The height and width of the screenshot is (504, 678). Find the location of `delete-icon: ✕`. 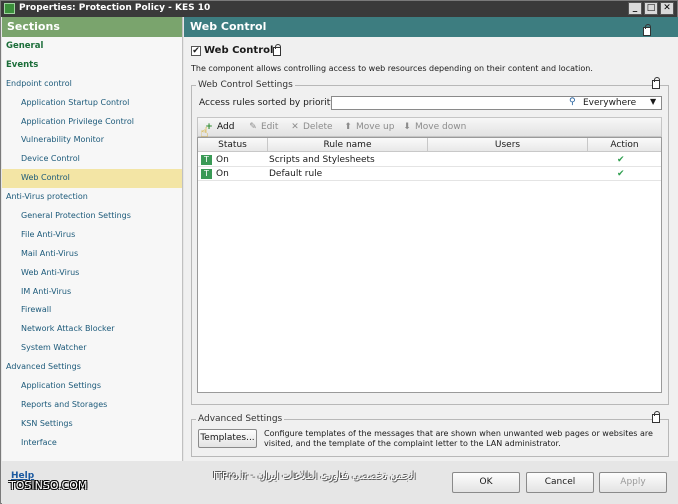

delete-icon: ✕ is located at coordinates (295, 127).